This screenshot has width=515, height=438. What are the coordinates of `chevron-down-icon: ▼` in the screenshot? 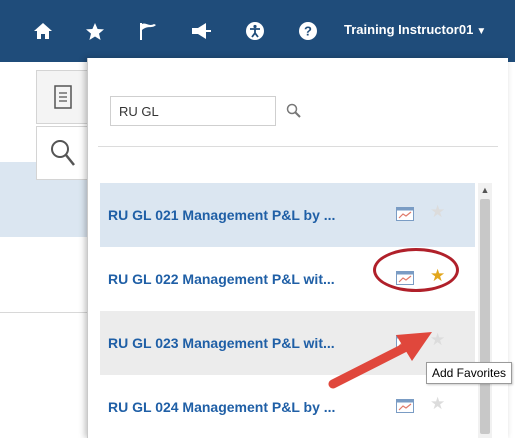 It's located at (481, 31).